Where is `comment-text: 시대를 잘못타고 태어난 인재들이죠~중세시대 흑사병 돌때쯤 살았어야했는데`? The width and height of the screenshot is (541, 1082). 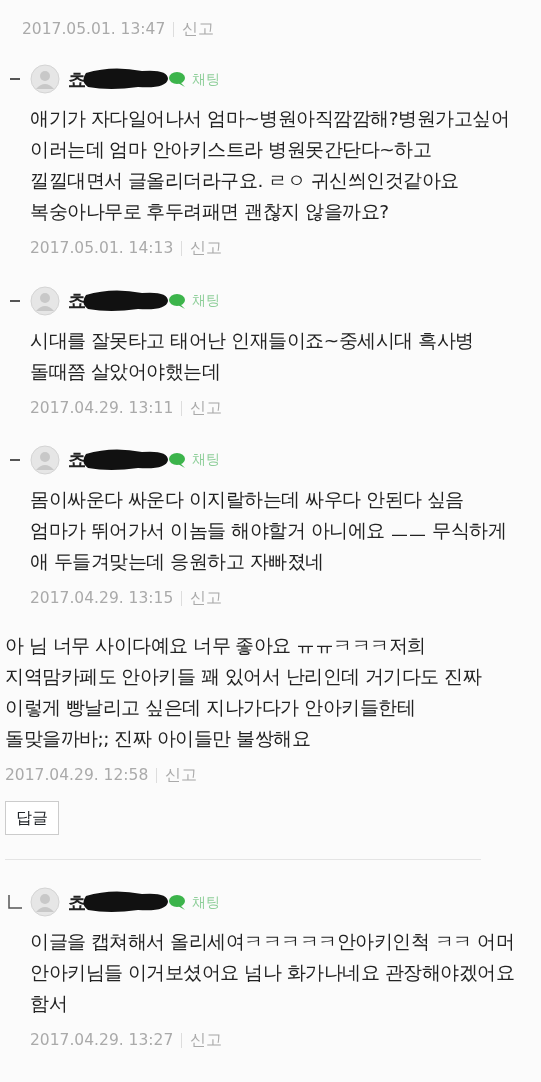
comment-text: 시대를 잘못타고 태어난 인재들이죠~중세시대 흑사병 돌때쯤 살았어야했는데 is located at coordinates (252, 356).